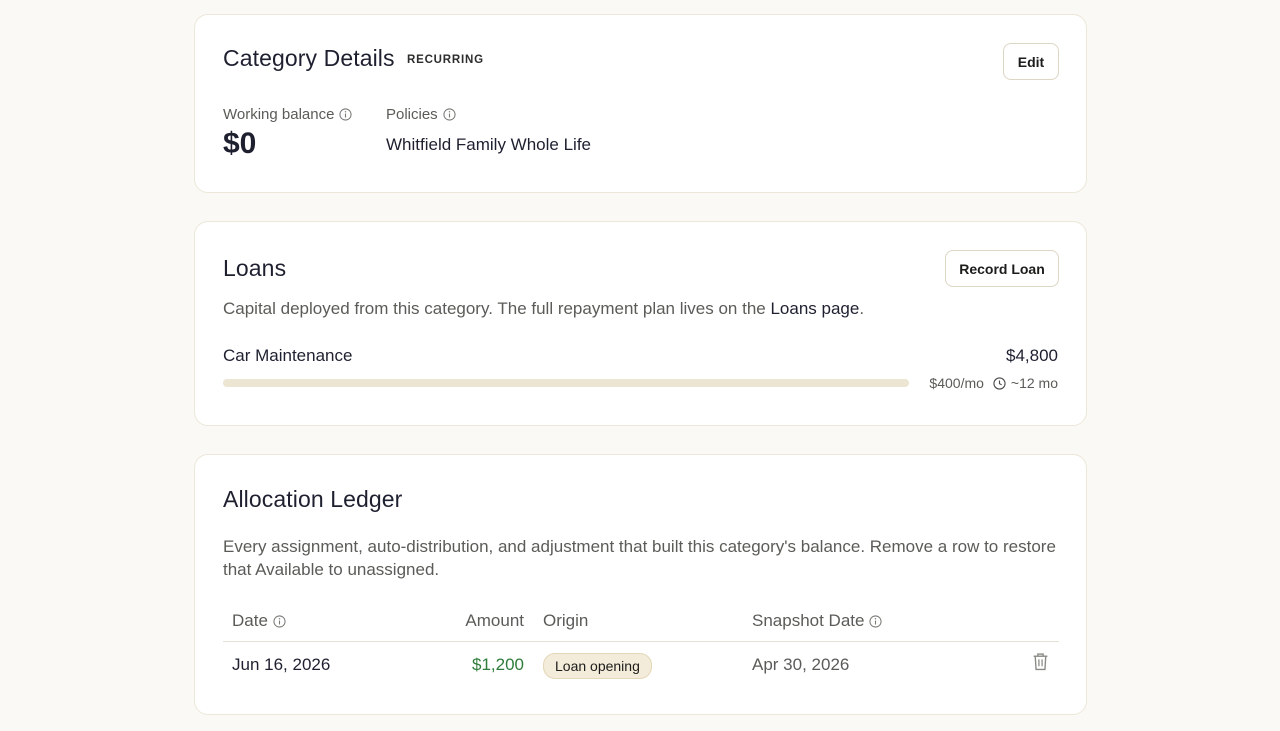 The width and height of the screenshot is (1280, 731). Describe the element at coordinates (999, 383) in the screenshot. I see `clock-icon` at that location.